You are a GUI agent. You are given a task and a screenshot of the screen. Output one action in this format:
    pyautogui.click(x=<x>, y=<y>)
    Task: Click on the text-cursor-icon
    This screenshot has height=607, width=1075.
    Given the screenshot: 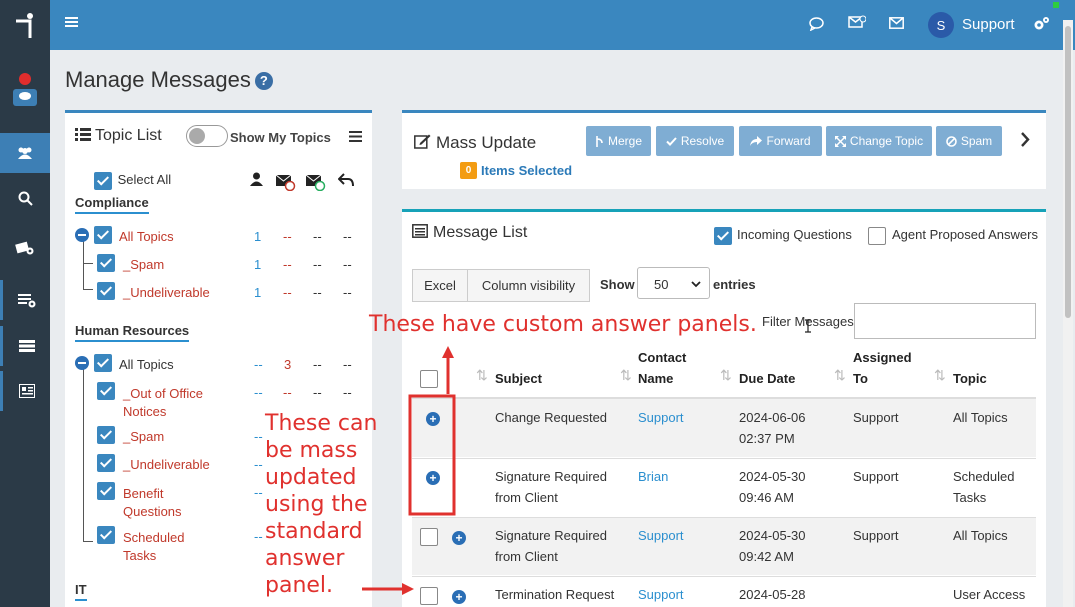 What is the action you would take?
    pyautogui.click(x=808, y=326)
    